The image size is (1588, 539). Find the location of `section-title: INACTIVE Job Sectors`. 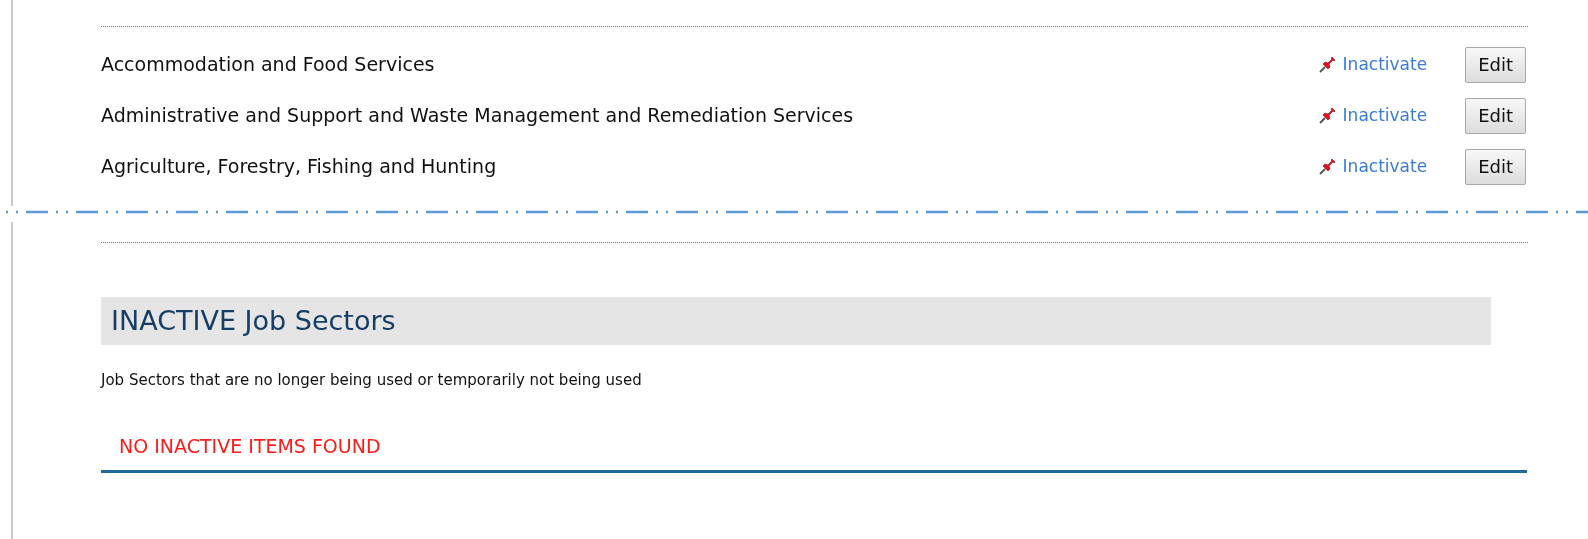

section-title: INACTIVE Job Sectors is located at coordinates (253, 320).